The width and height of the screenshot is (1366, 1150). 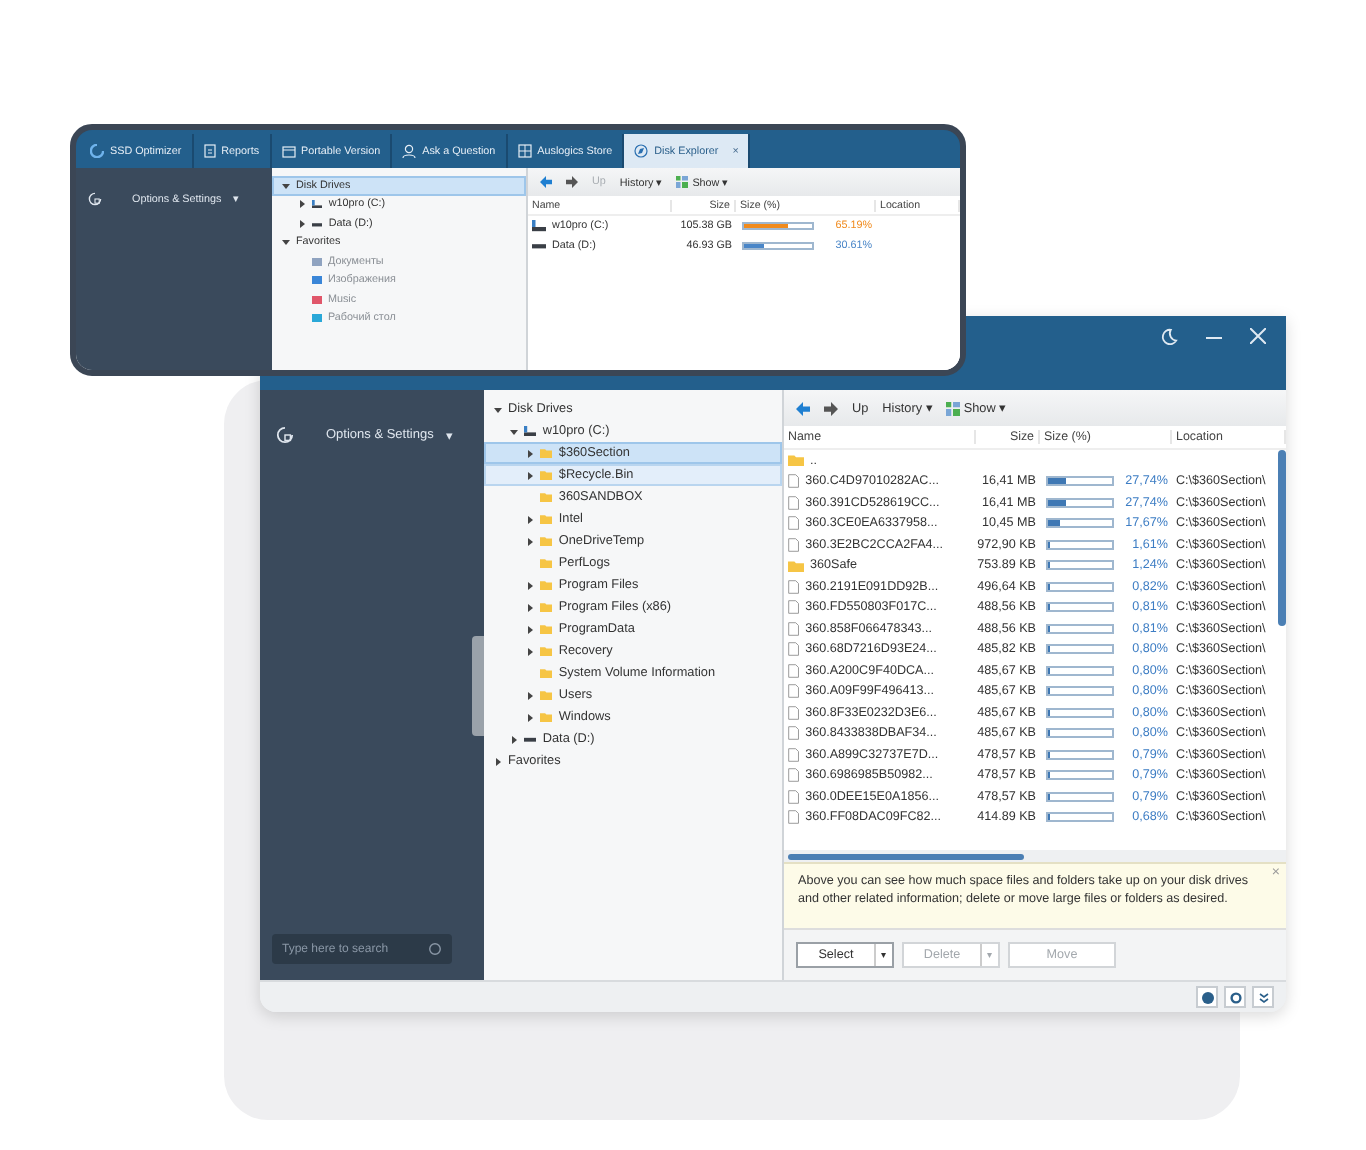 What do you see at coordinates (97, 151) in the screenshot?
I see `spinner-icon` at bounding box center [97, 151].